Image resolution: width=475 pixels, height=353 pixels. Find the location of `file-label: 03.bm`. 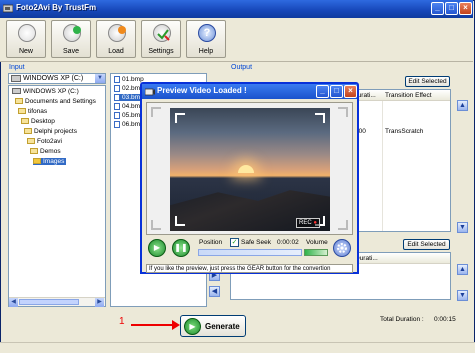

file-label: 03.bm is located at coordinates (131, 98).